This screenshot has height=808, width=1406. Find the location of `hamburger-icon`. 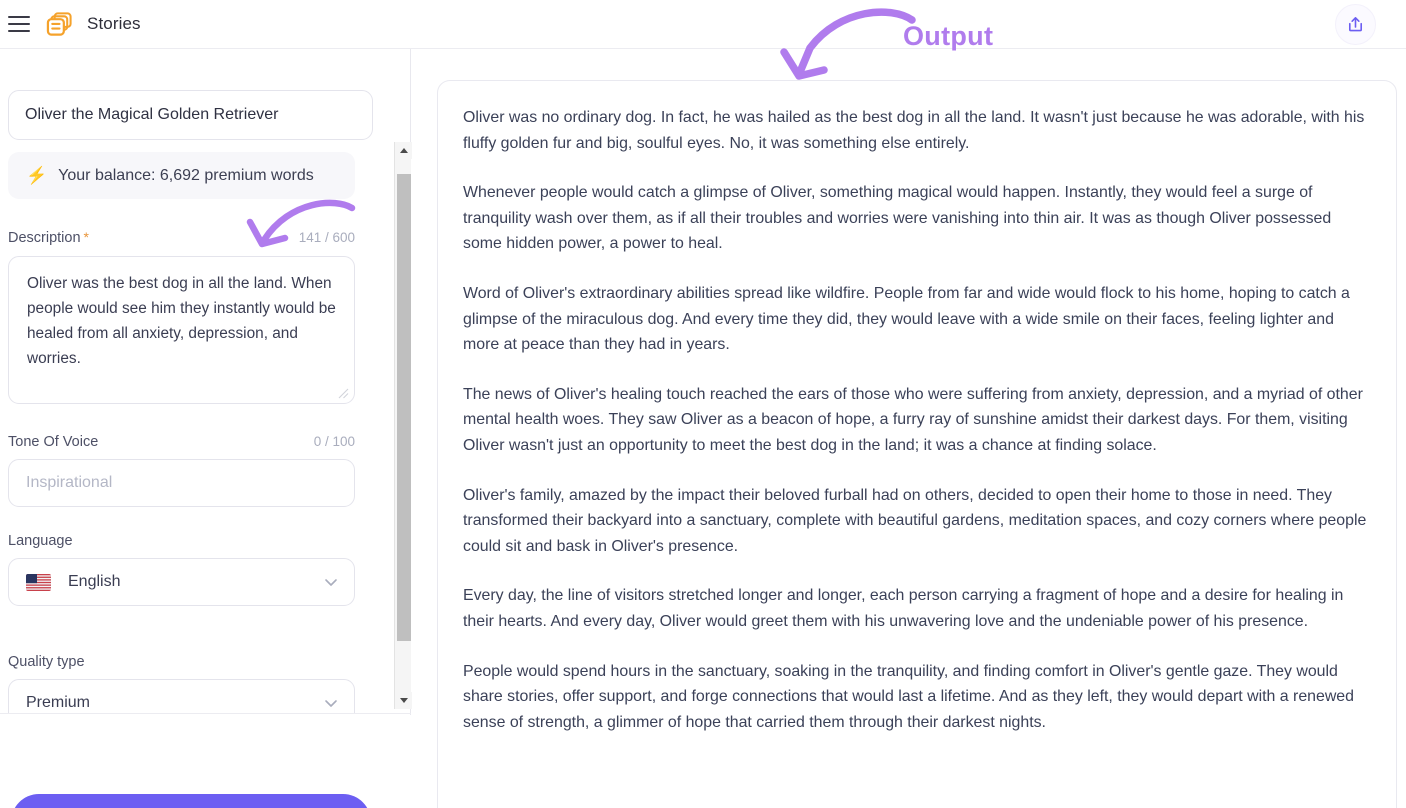

hamburger-icon is located at coordinates (19, 24).